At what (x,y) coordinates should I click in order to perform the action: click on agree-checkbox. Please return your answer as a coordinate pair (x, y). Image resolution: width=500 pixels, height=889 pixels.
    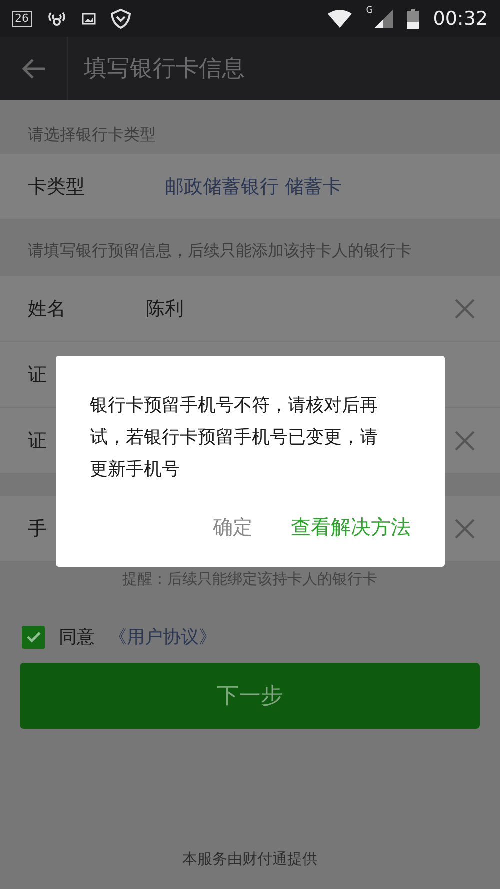
    Looking at the image, I should click on (33, 637).